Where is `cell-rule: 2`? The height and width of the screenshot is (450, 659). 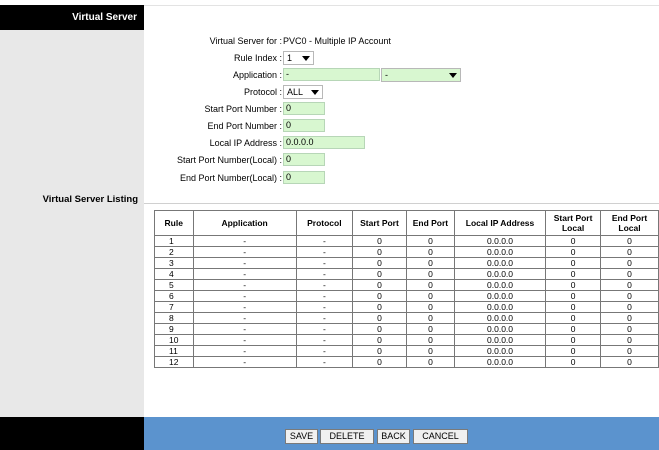 cell-rule: 2 is located at coordinates (174, 252).